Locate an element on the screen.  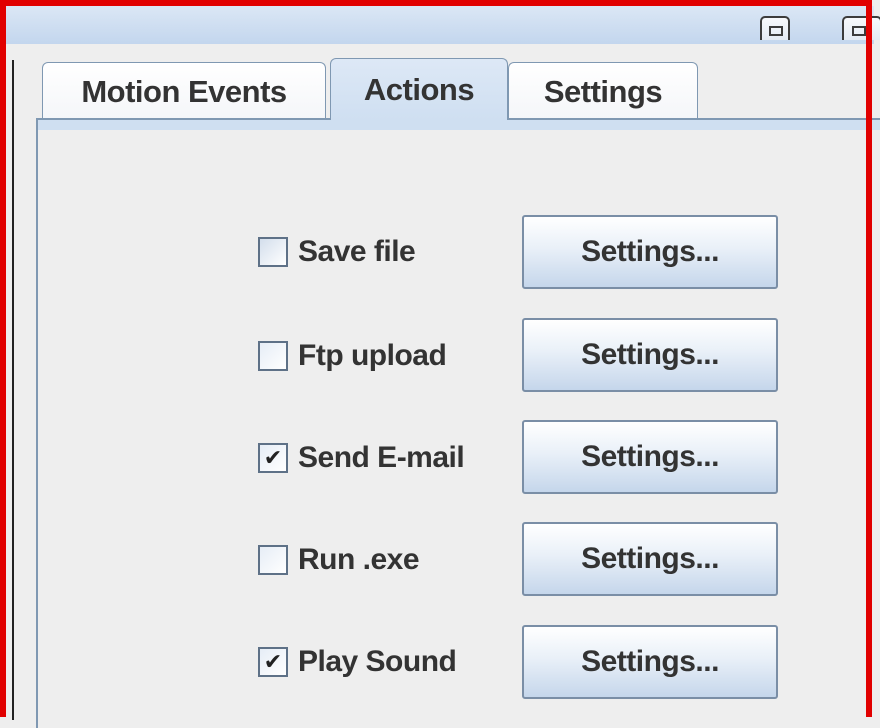
send-email-checkbox: ✔ is located at coordinates (273, 458).